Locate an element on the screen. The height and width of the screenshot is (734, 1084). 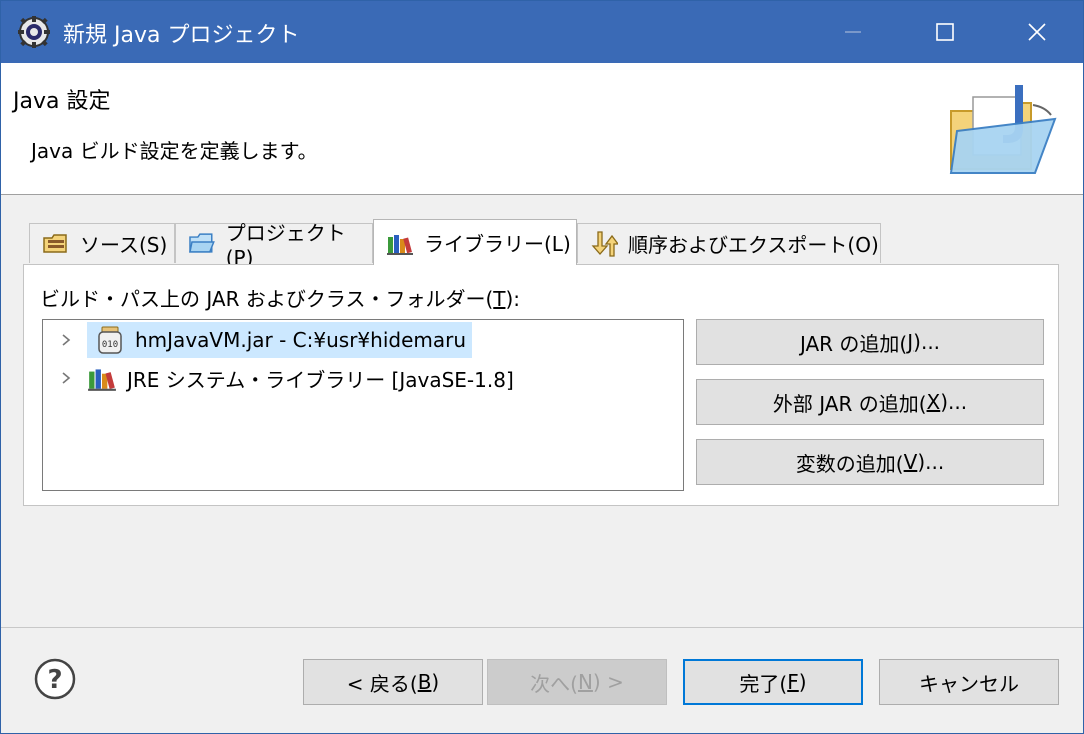
finish-button: 完了(F) is located at coordinates (773, 682).